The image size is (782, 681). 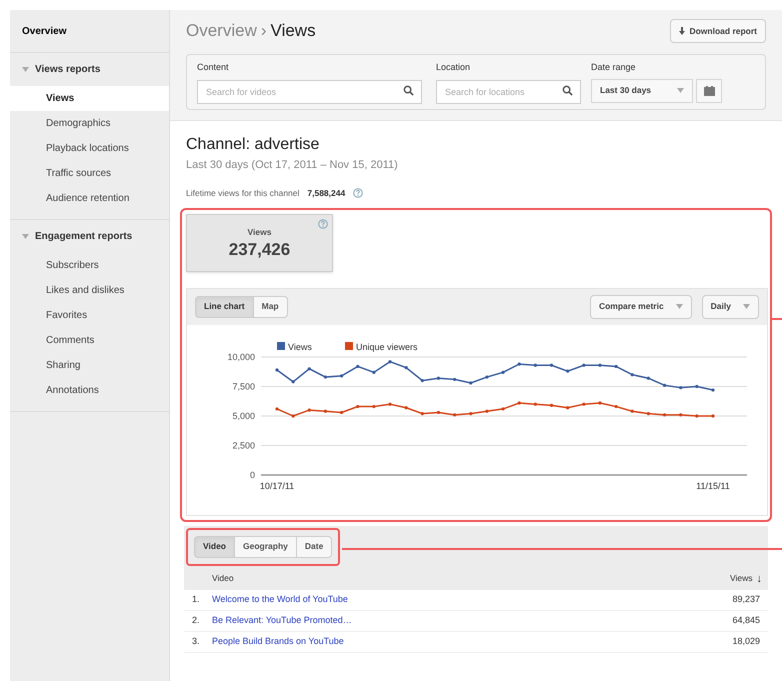 I want to click on field-label: Location, so click(x=454, y=67).